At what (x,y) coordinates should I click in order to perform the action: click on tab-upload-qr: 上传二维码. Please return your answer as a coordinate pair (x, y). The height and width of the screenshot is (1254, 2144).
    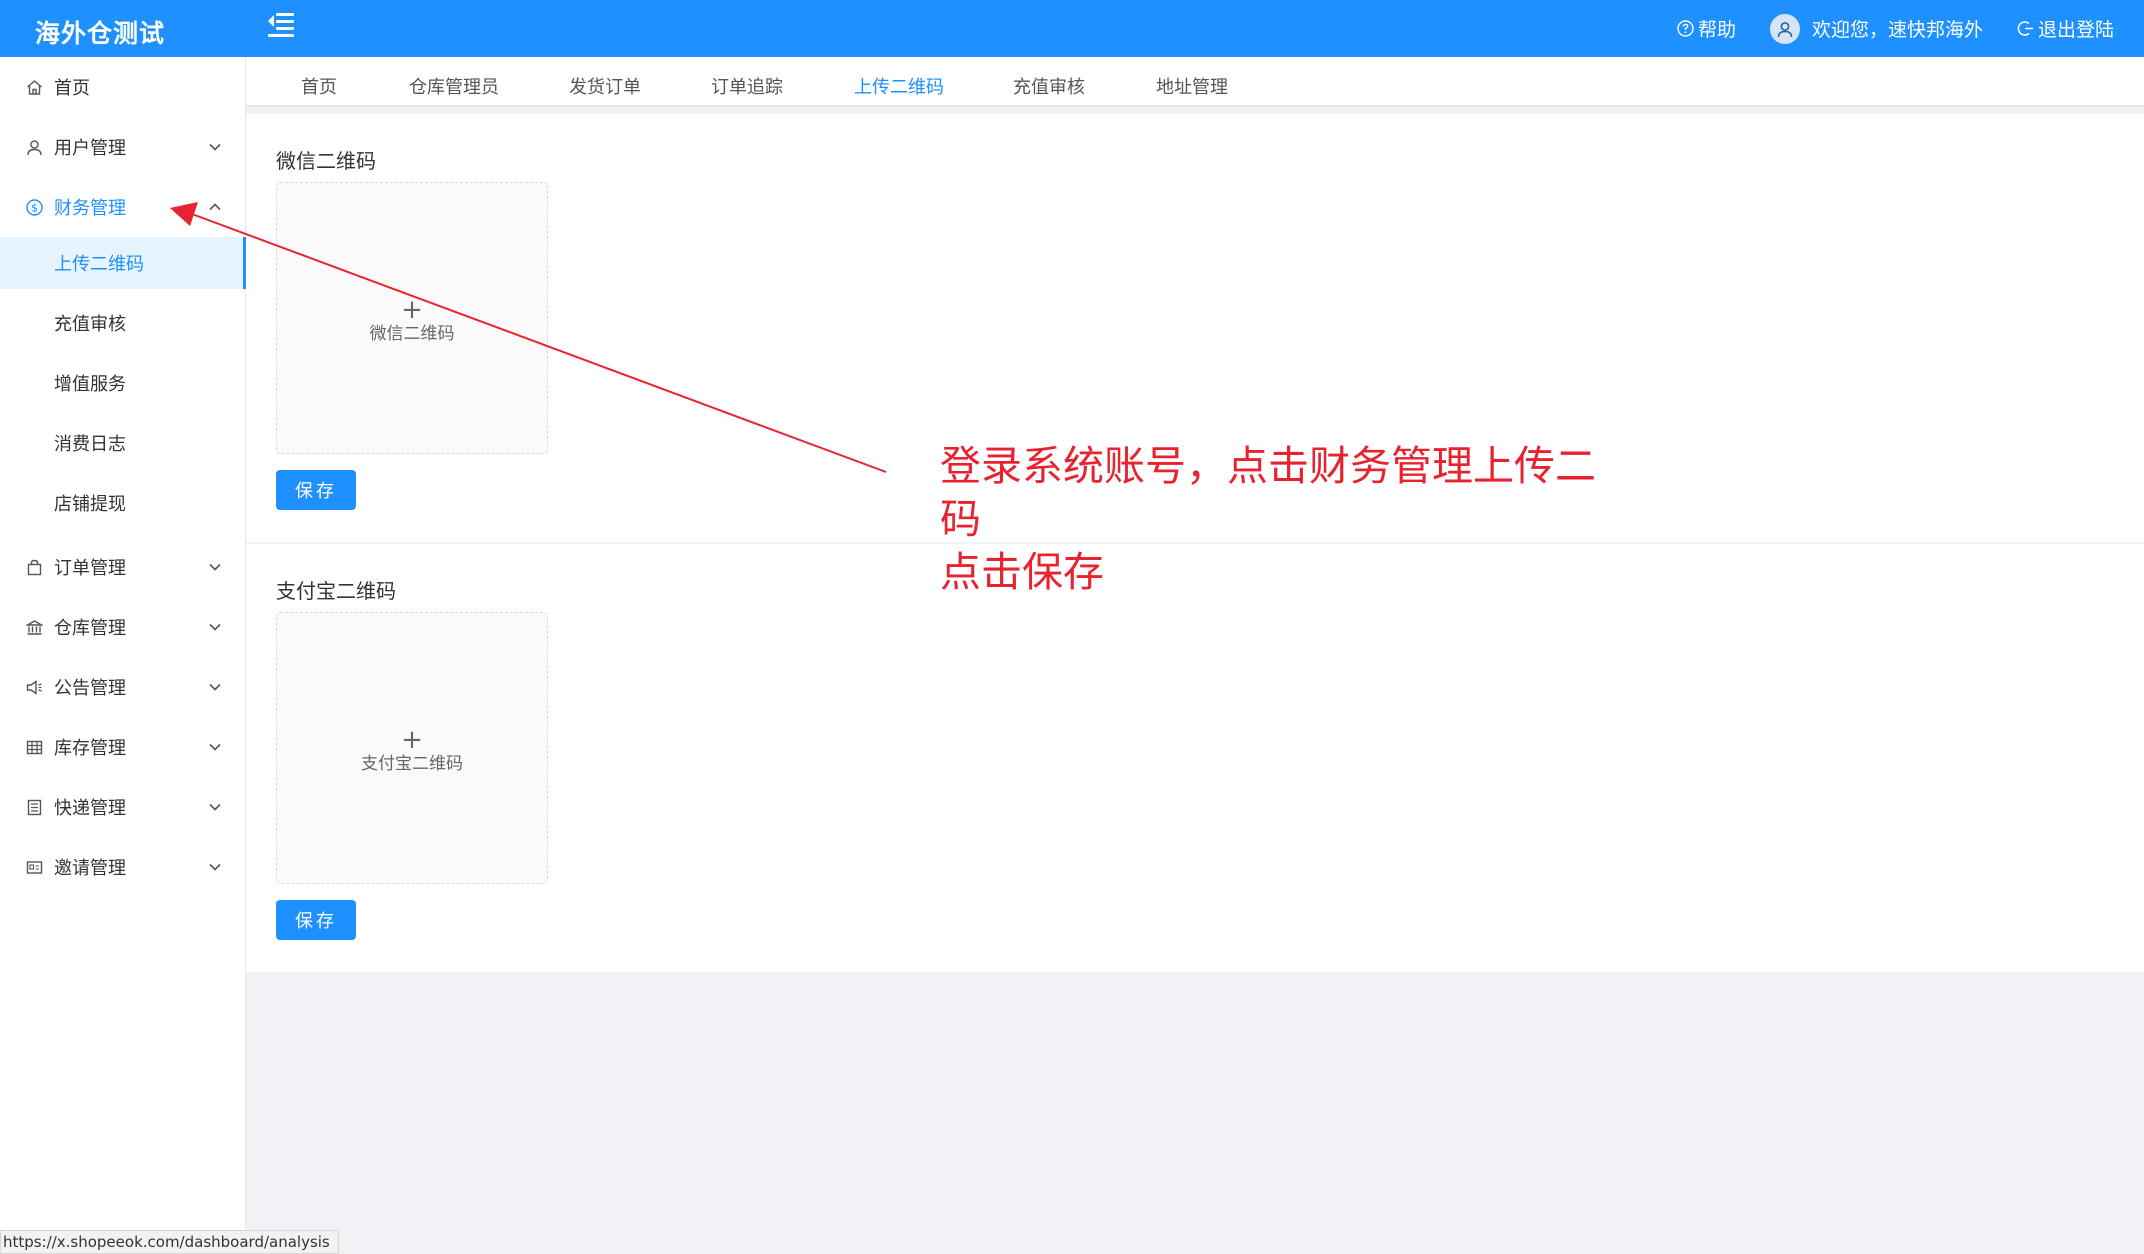
    Looking at the image, I should click on (899, 86).